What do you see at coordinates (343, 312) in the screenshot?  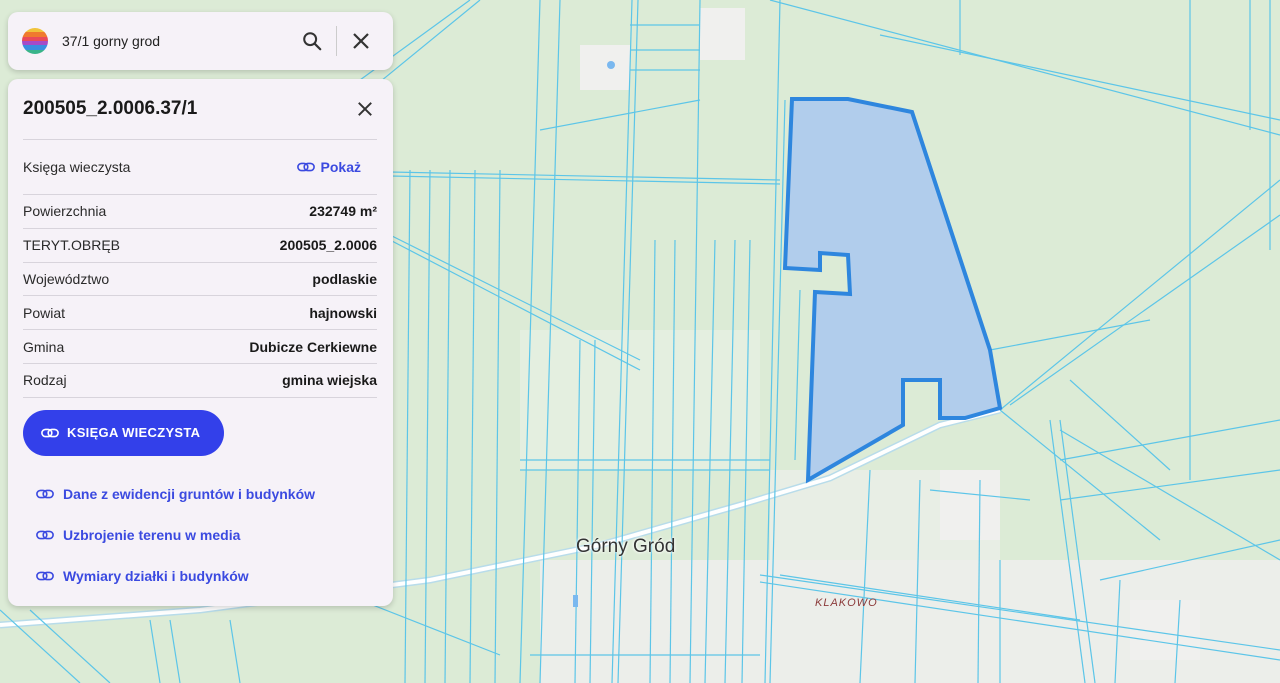 I see `property-value: hajnowski` at bounding box center [343, 312].